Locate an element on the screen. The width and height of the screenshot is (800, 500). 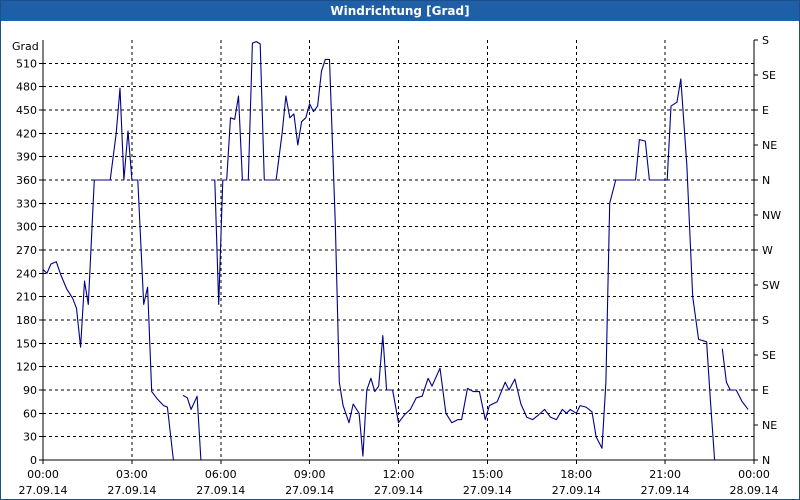
x-tick-time: 21:00 is located at coordinates (665, 474).